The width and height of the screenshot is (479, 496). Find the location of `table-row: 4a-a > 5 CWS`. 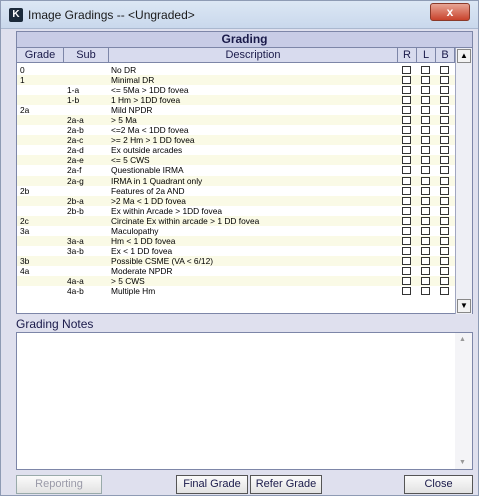

table-row: 4a-a > 5 CWS is located at coordinates (236, 281).